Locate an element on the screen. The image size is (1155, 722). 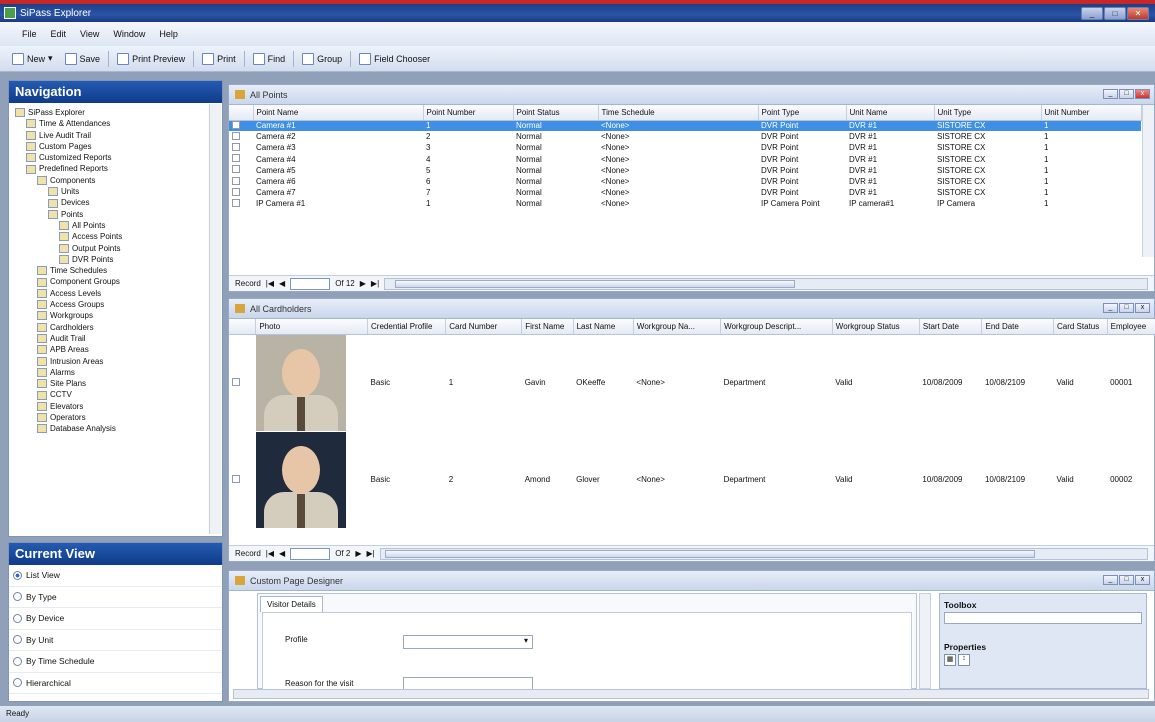
column-header: Point Status is located at coordinates (556, 113).